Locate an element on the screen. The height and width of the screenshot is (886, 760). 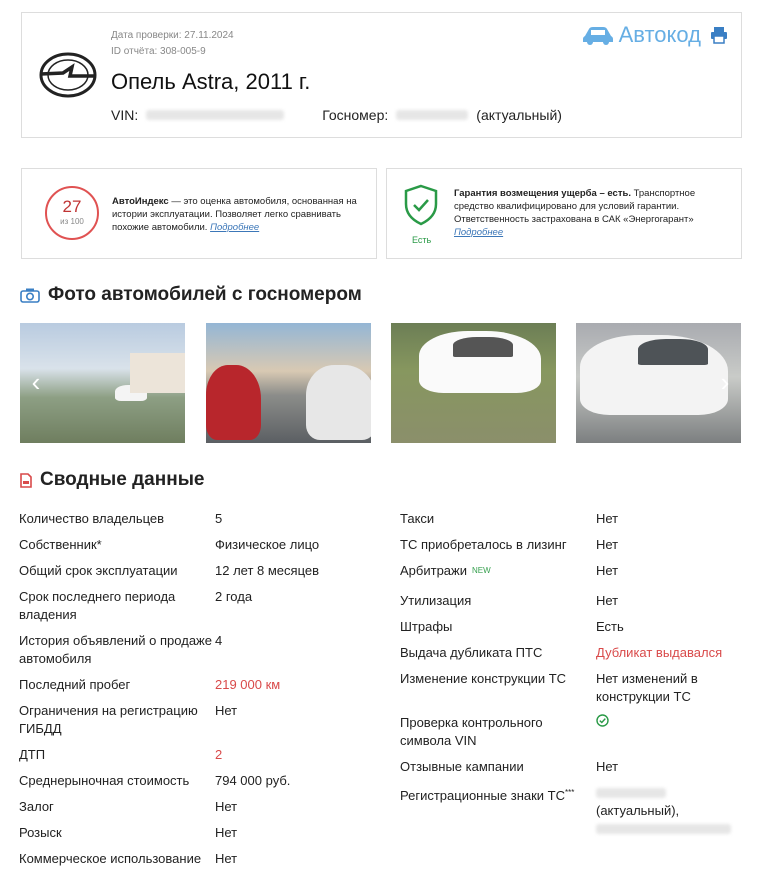
car-photo: ‹ is located at coordinates (102, 383).